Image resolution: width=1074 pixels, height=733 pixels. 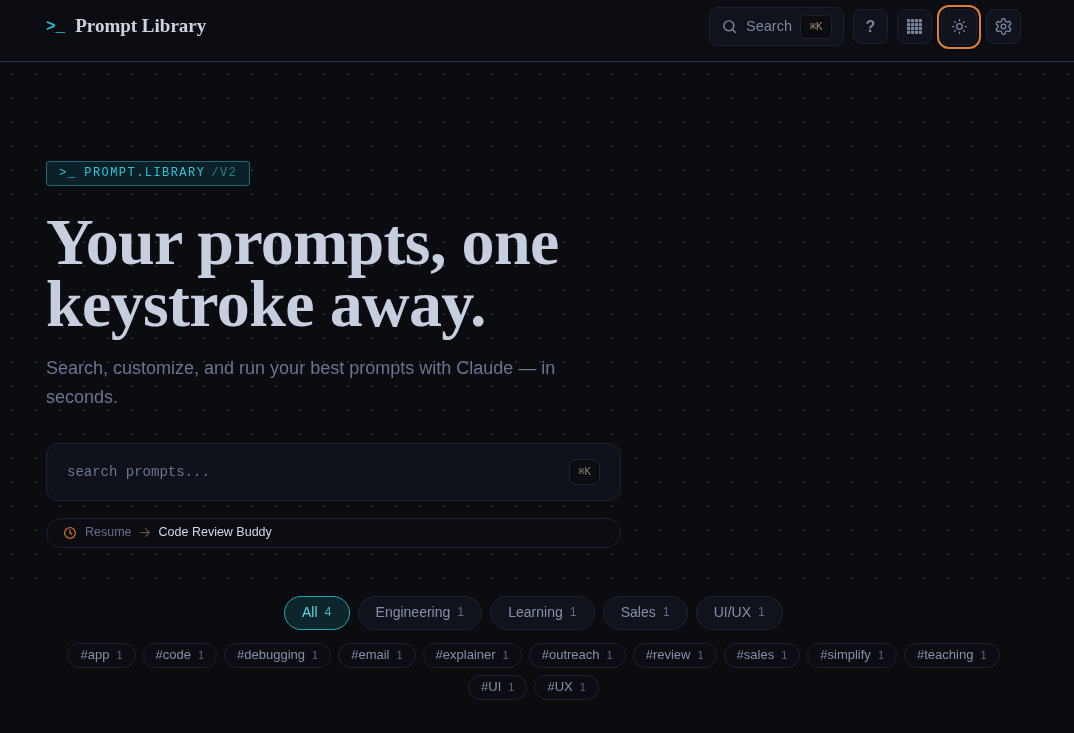 I want to click on category-filter: UI/UX 1, so click(x=739, y=612).